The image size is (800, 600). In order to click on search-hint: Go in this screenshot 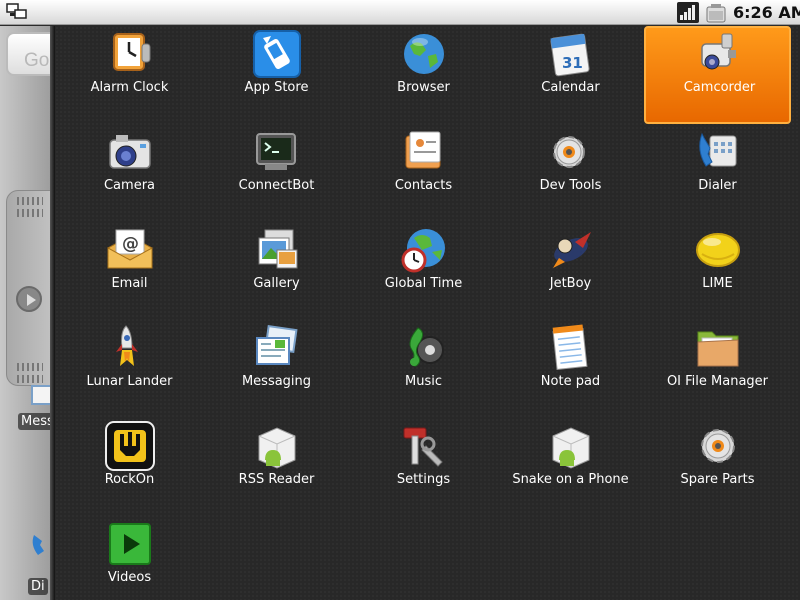, I will do `click(37, 60)`.